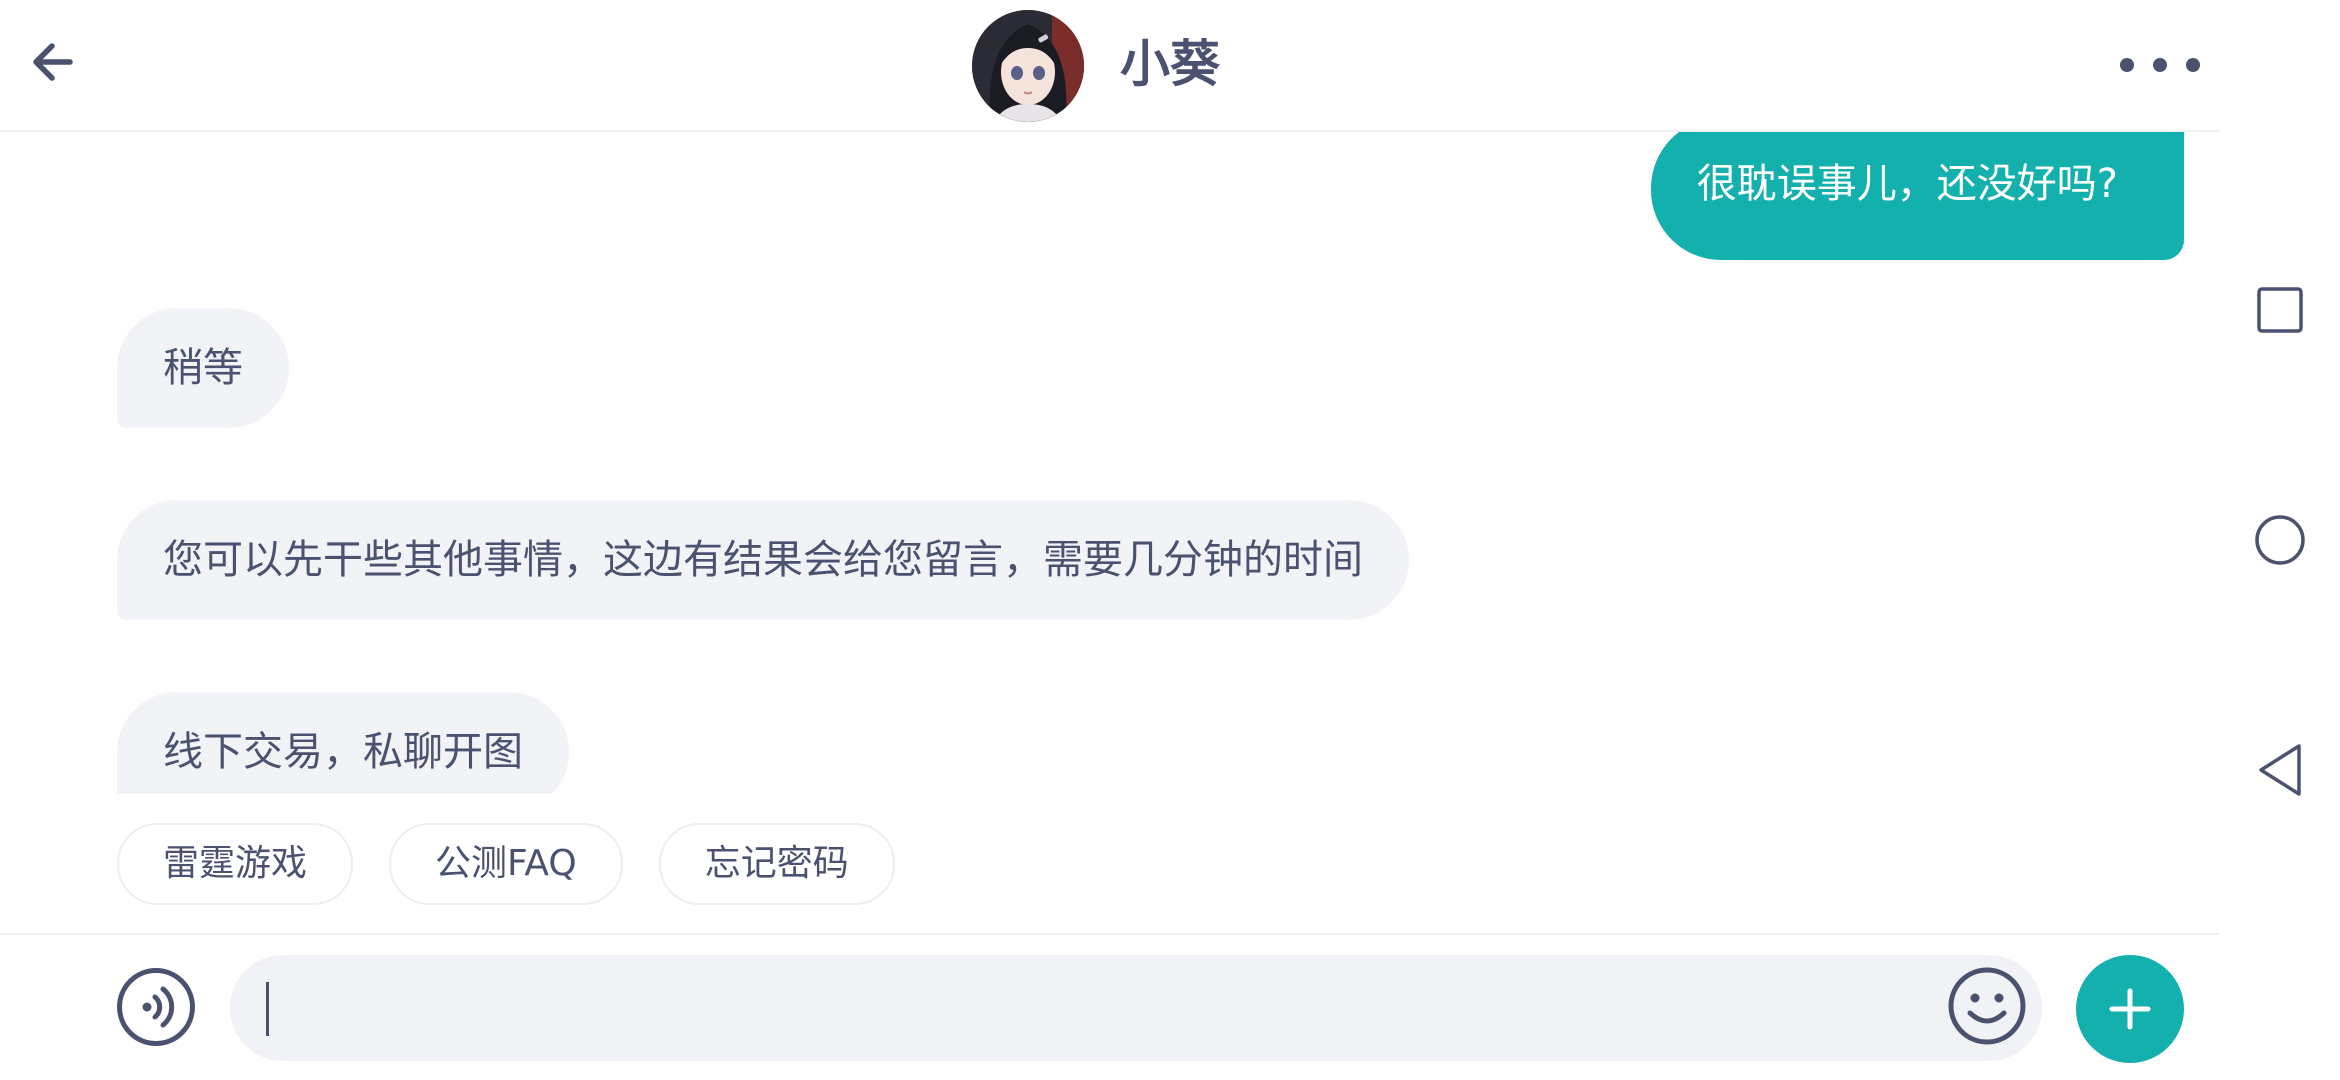  I want to click on input-bar, so click(1110, 1006).